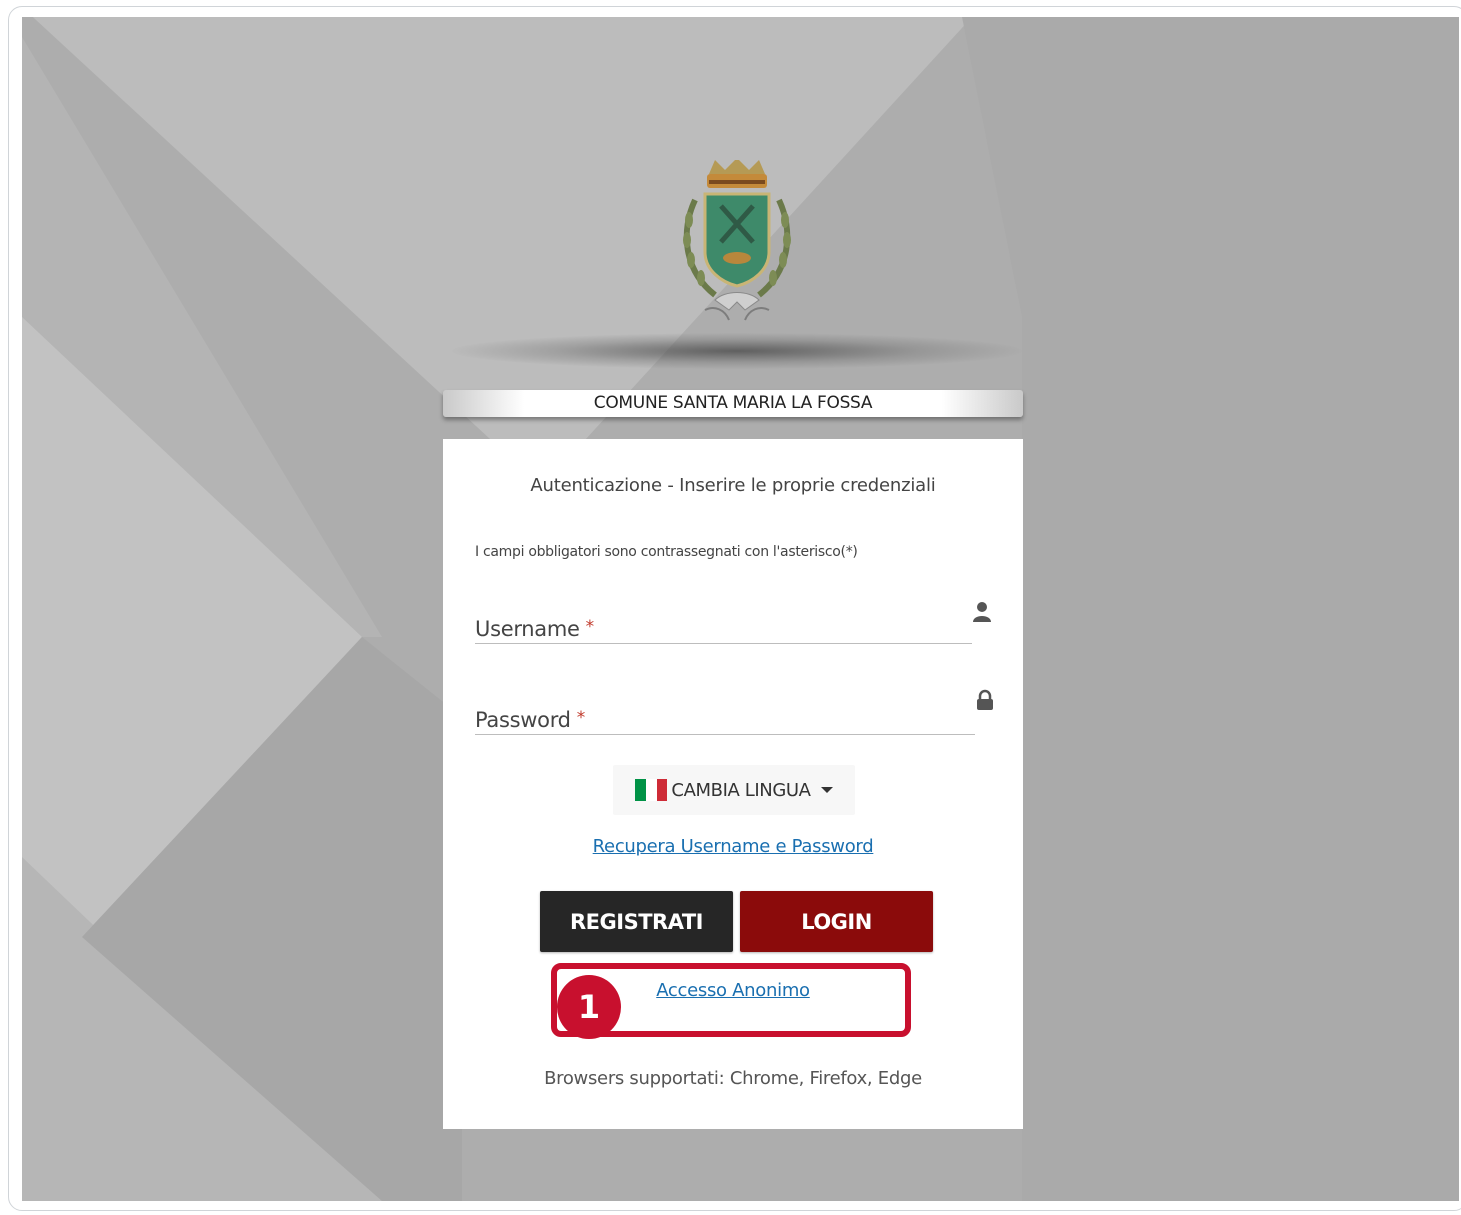  I want to click on user-icon, so click(982, 612).